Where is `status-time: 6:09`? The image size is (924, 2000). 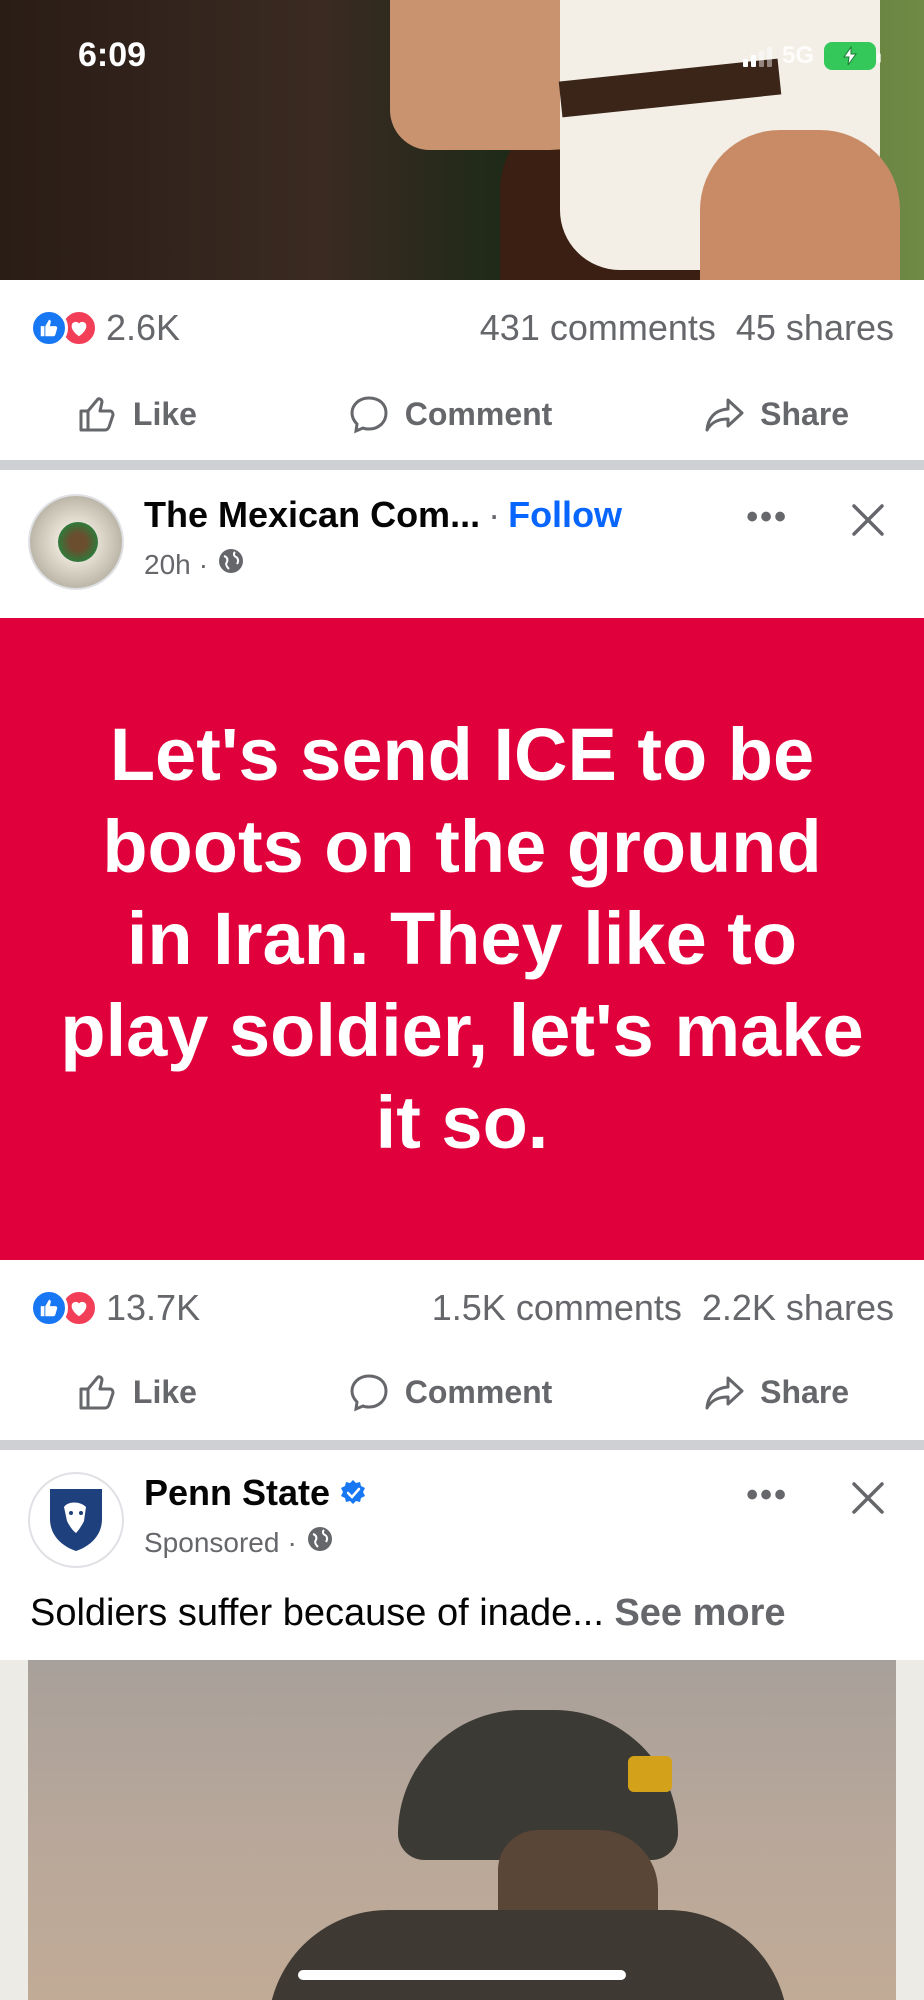
status-time: 6:09 is located at coordinates (112, 55).